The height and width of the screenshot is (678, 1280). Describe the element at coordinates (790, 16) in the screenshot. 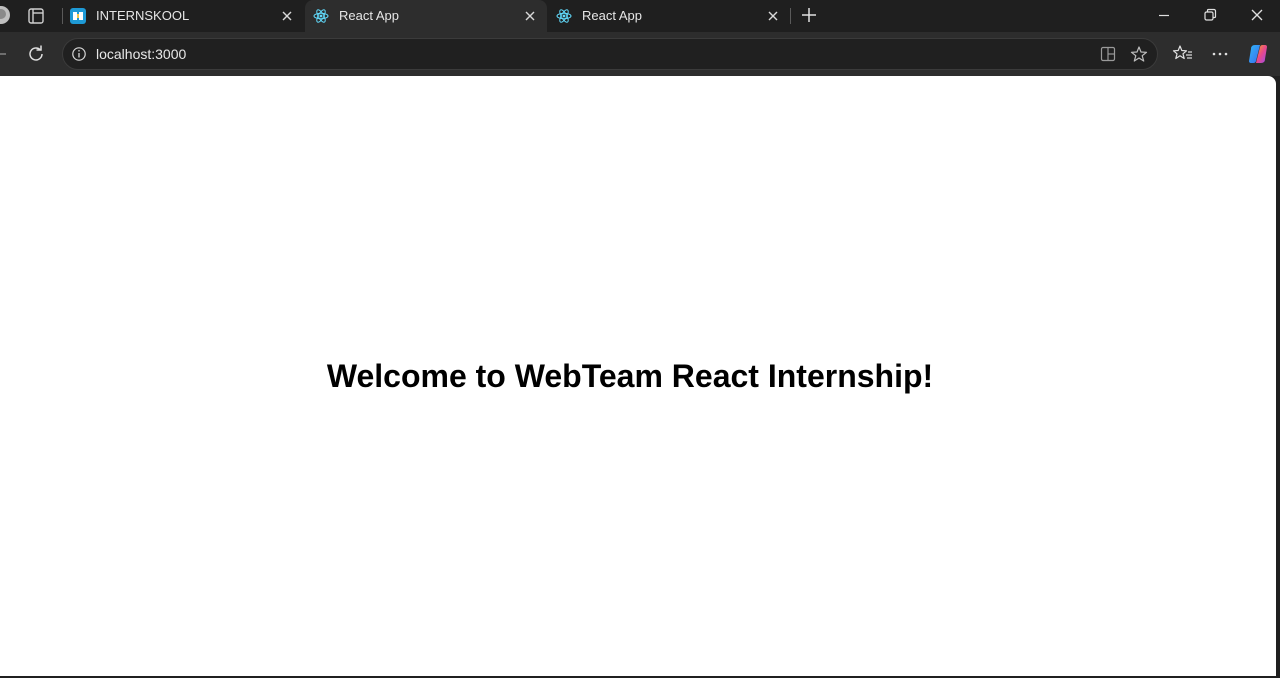

I see `tab-separator` at that location.